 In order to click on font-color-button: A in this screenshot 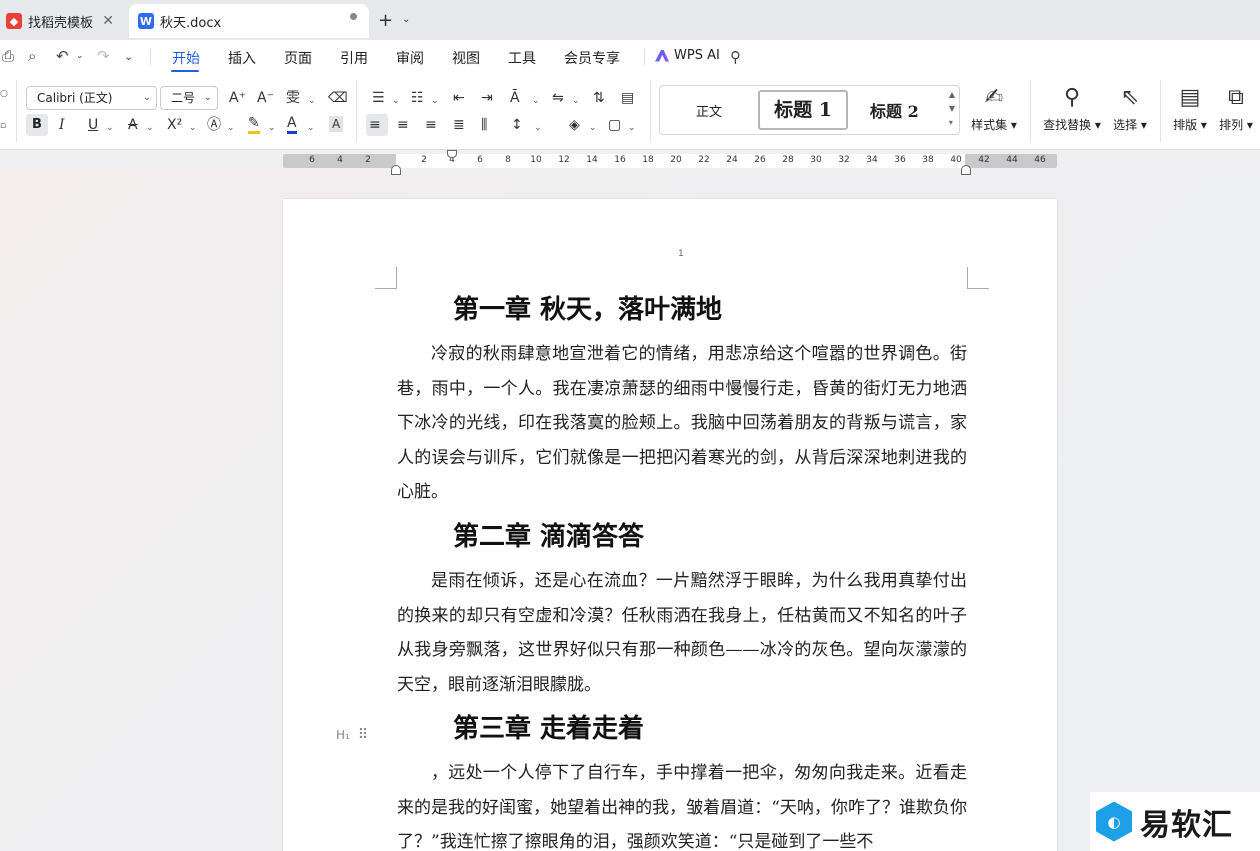, I will do `click(292, 124)`.